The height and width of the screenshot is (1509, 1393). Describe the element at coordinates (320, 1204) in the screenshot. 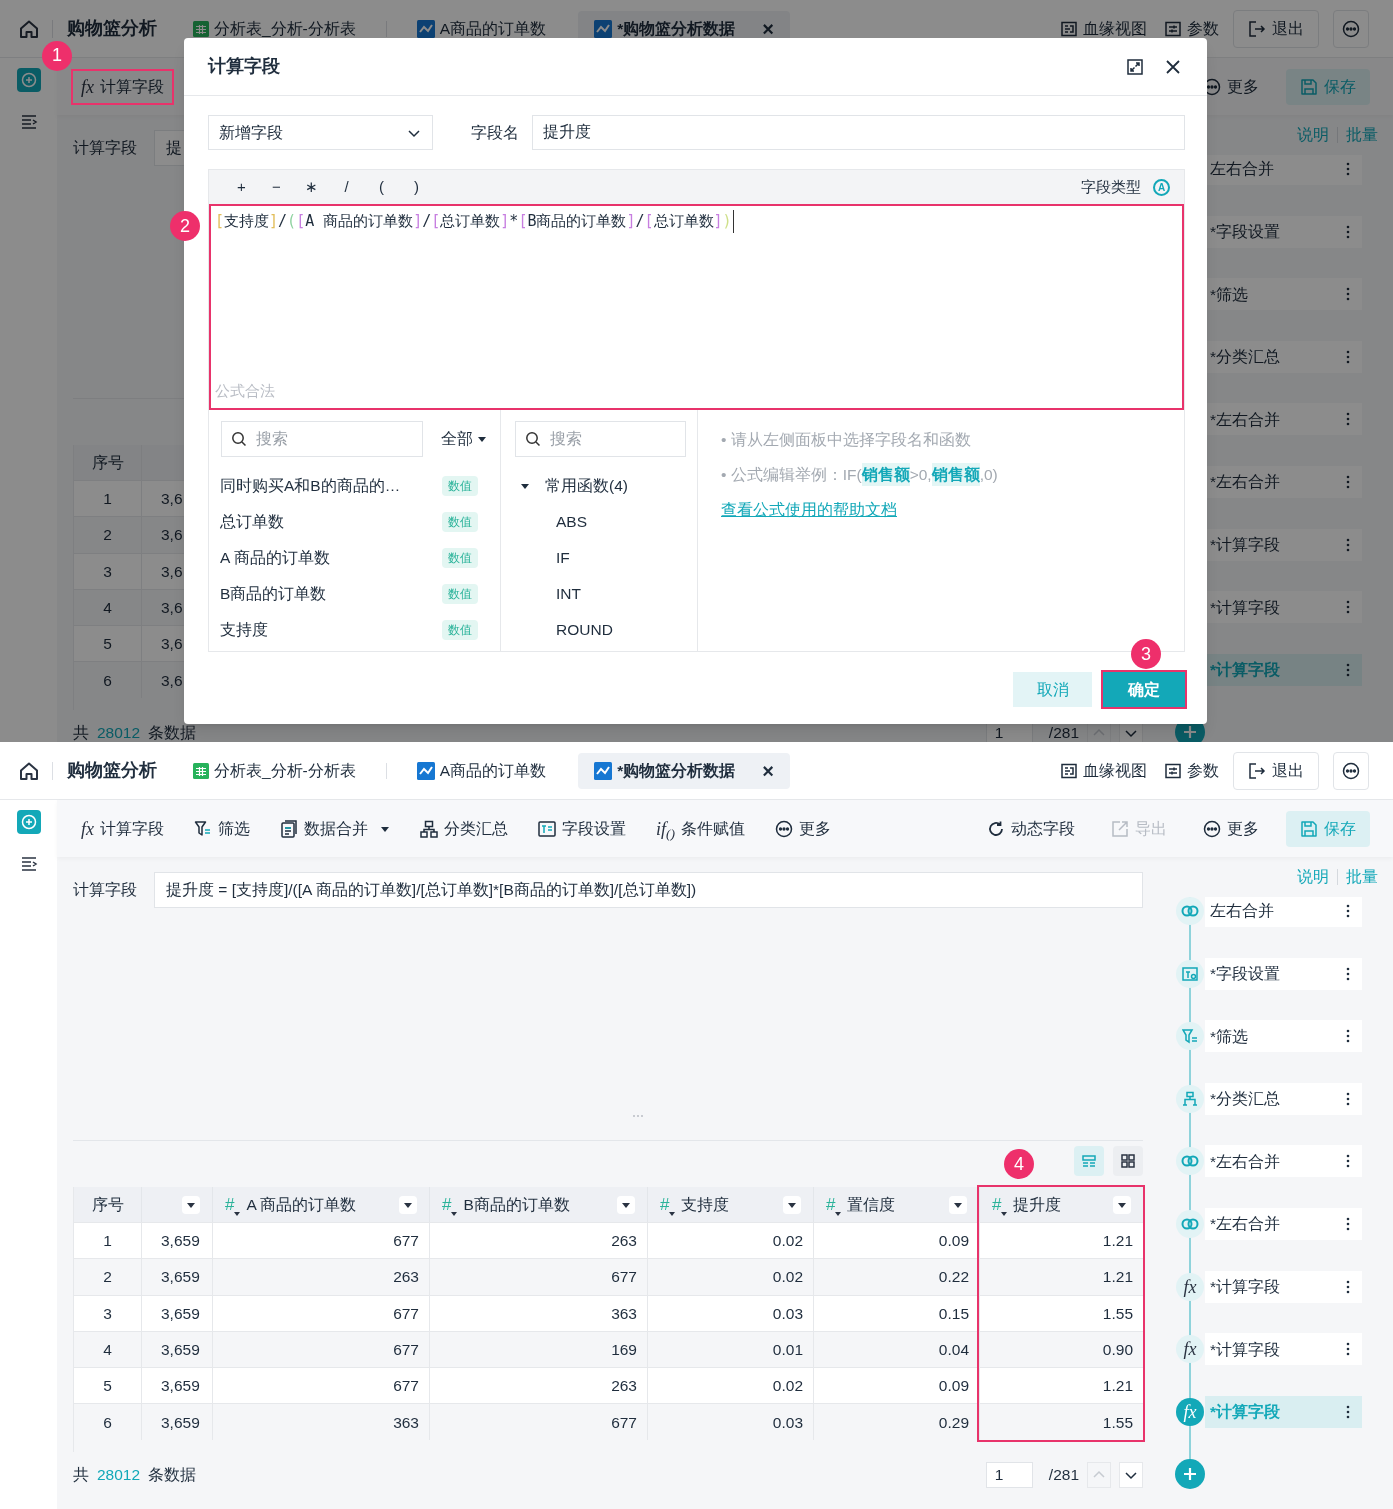

I see `column-header: # A 商品的订单数` at that location.